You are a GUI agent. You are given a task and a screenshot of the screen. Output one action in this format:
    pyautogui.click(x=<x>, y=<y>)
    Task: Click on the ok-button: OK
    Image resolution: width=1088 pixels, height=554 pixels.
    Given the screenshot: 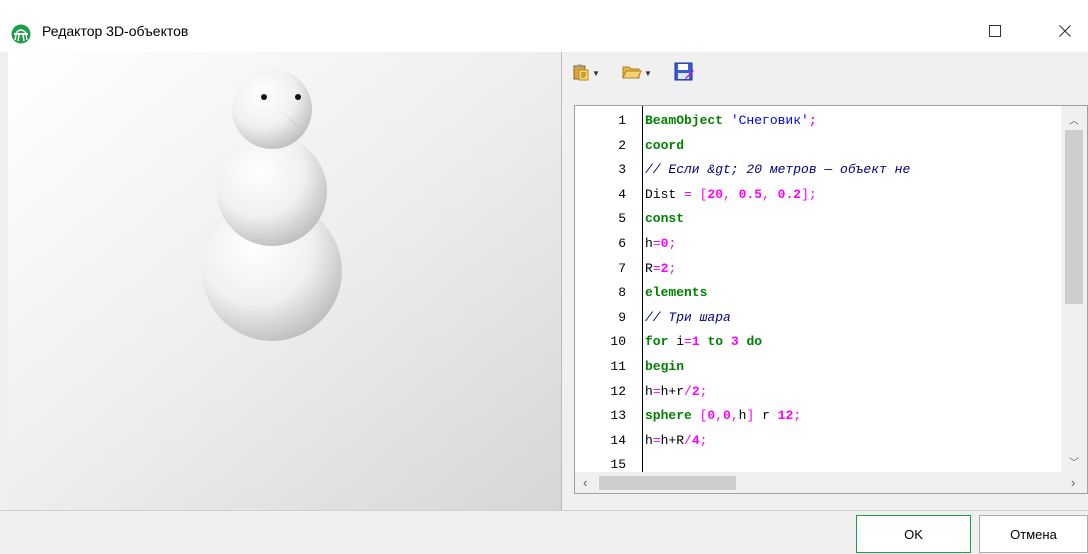 What is the action you would take?
    pyautogui.click(x=913, y=534)
    